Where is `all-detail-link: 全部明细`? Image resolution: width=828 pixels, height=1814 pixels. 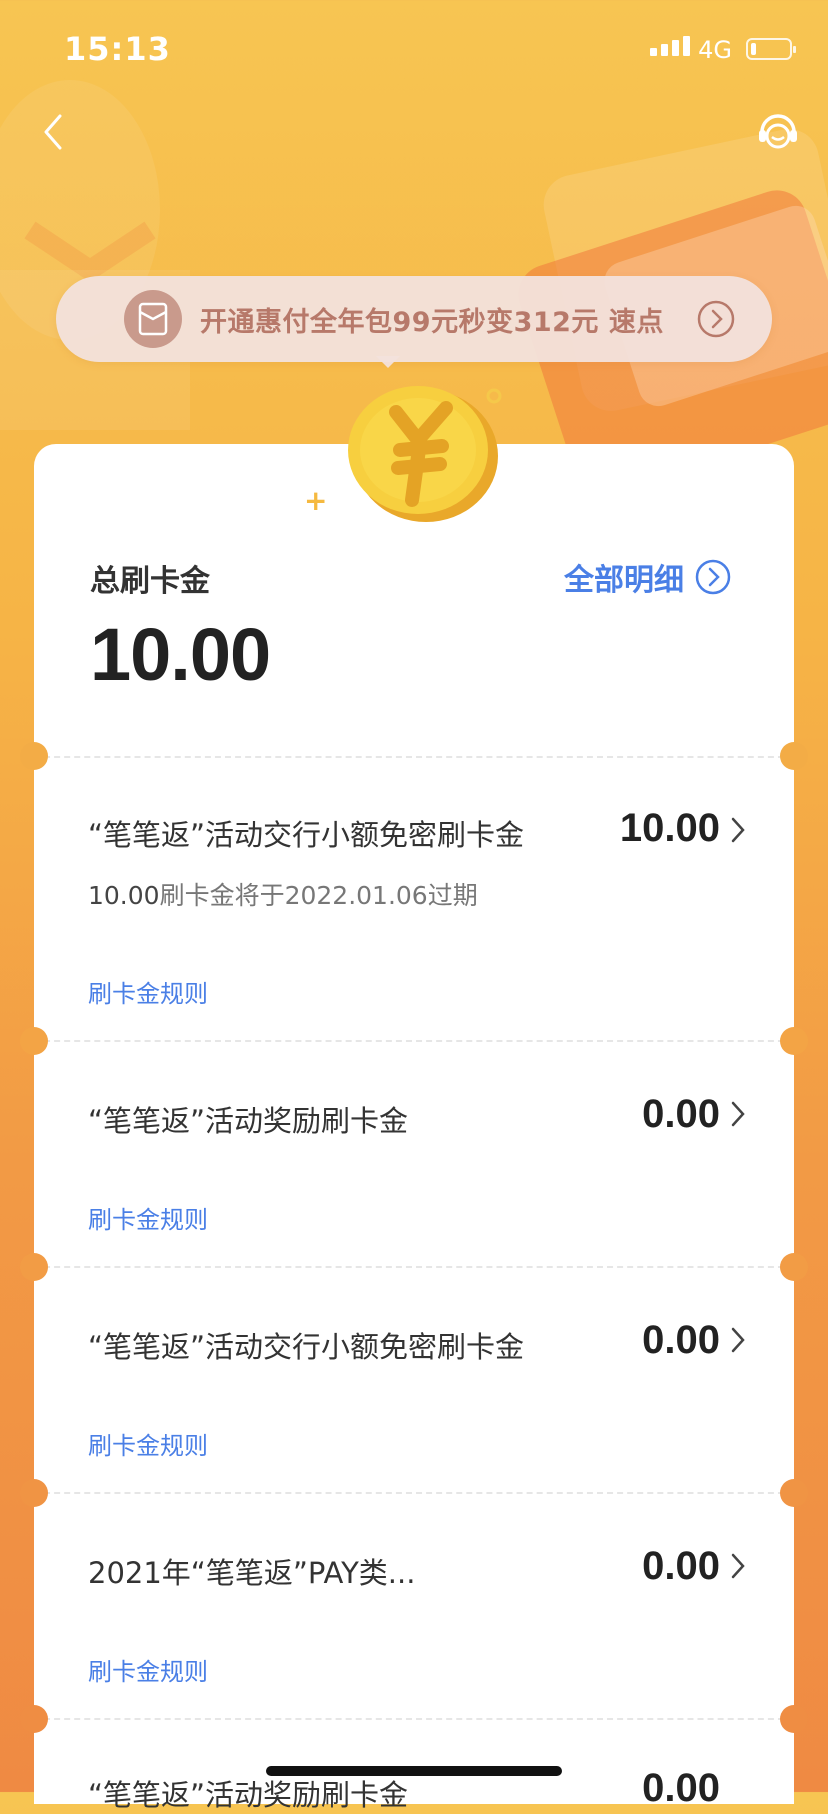
all-detail-link: 全部明细 is located at coordinates (648, 577).